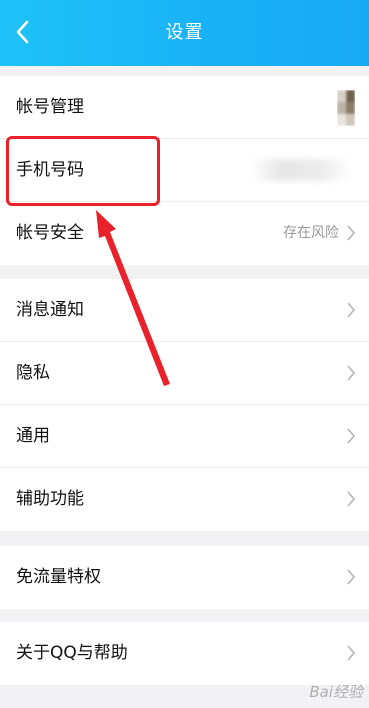  What do you see at coordinates (336, 692) in the screenshot?
I see `watermark: Bai经验` at bounding box center [336, 692].